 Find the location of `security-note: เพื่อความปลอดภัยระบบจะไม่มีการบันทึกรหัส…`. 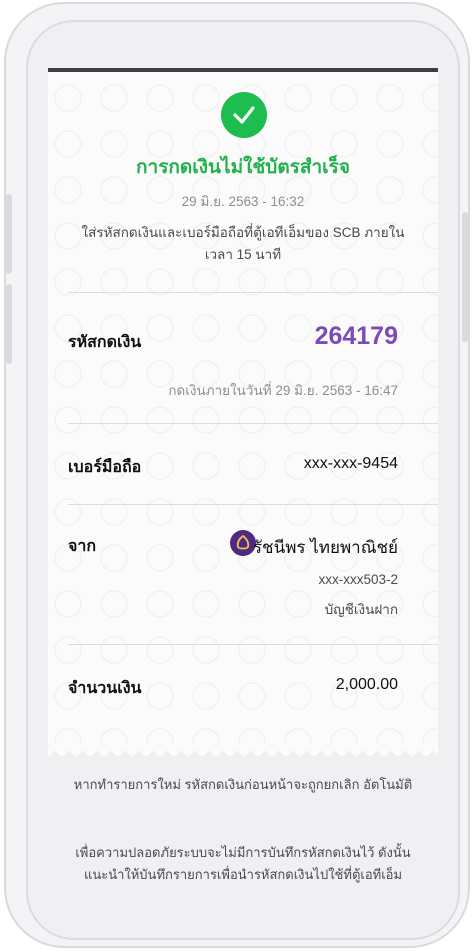

security-note: เพื่อความปลอดภัยระบบจะไม่มีการบันทึกรหัส… is located at coordinates (243, 863).